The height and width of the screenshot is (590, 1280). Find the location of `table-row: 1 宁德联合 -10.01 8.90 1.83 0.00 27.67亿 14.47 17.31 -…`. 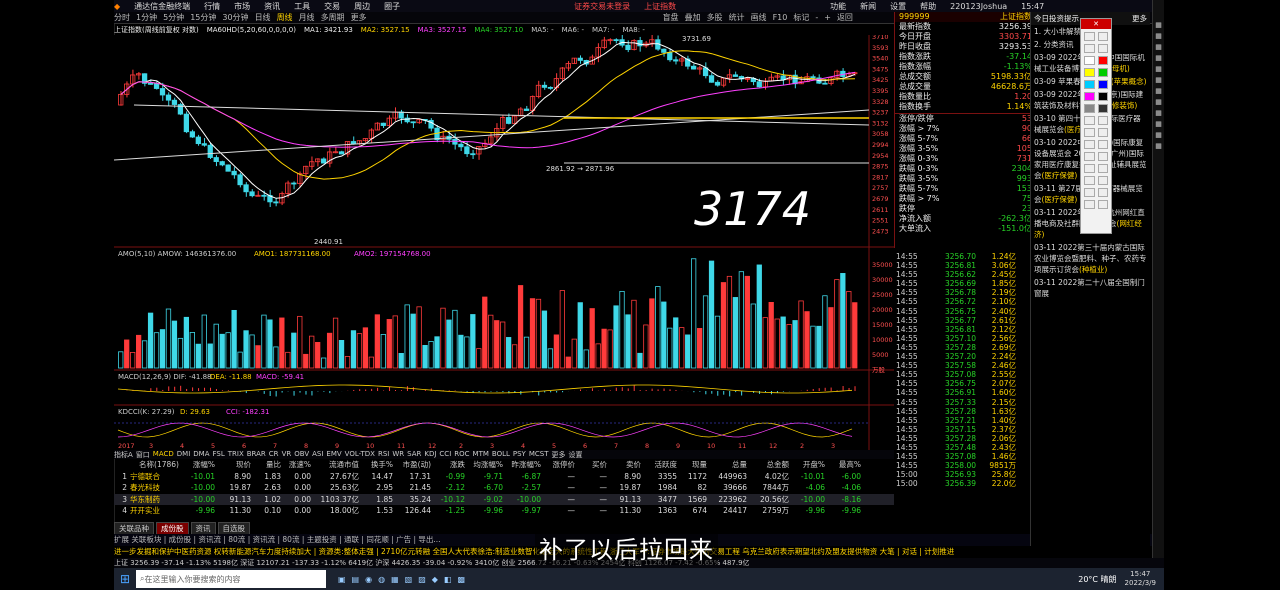

table-row: 1 宁德联合 -10.01 8.90 1.83 0.00 27.67亿 14.47 17.31 -… is located at coordinates (504, 477).